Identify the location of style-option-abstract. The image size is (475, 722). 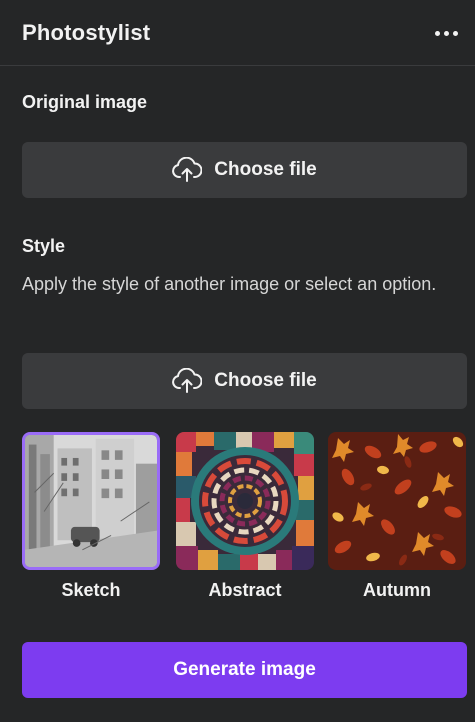
(245, 501).